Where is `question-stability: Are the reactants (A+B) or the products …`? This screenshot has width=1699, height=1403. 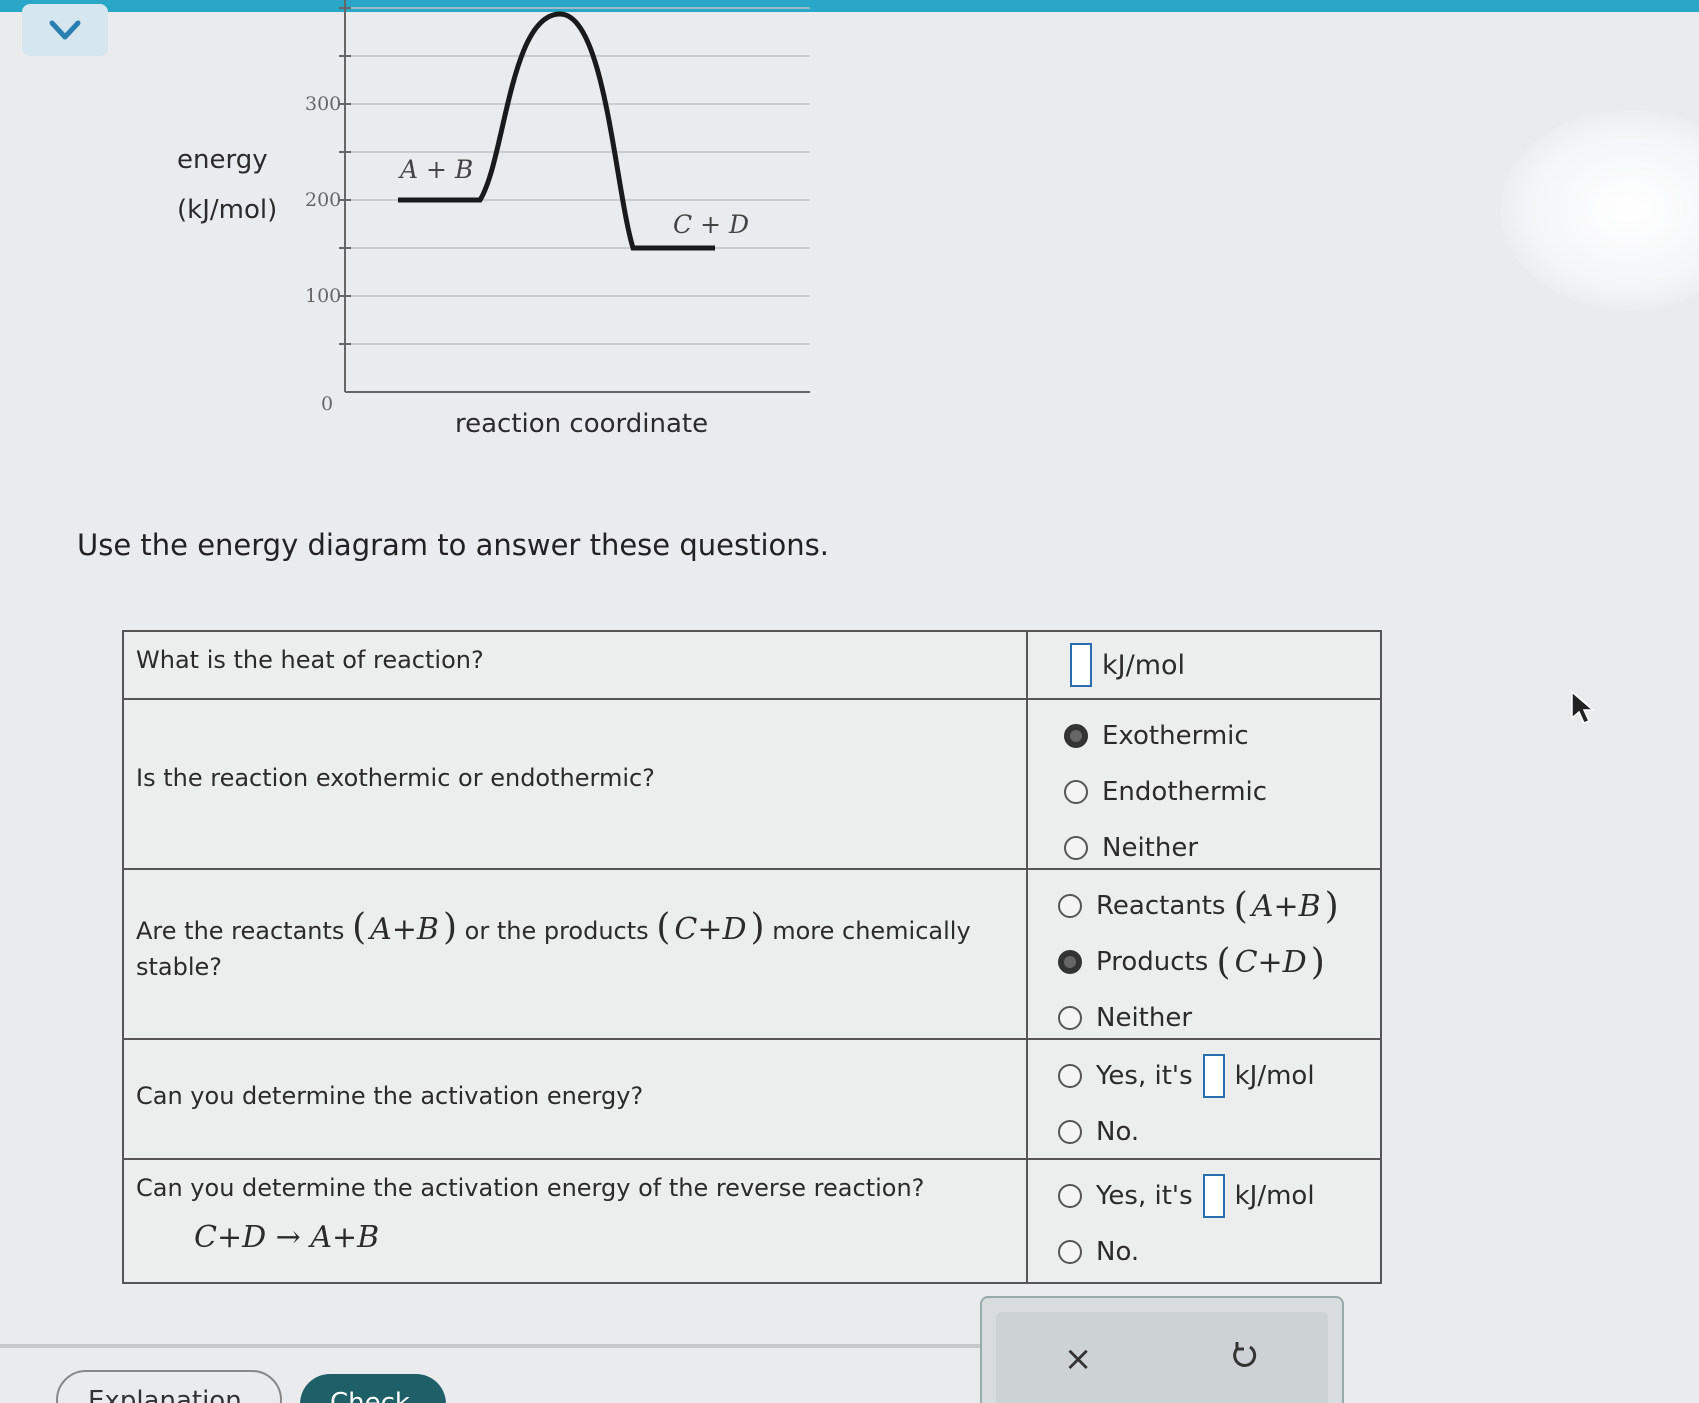 question-stability: Are the reactants (A+B) or the products … is located at coordinates (576, 954).